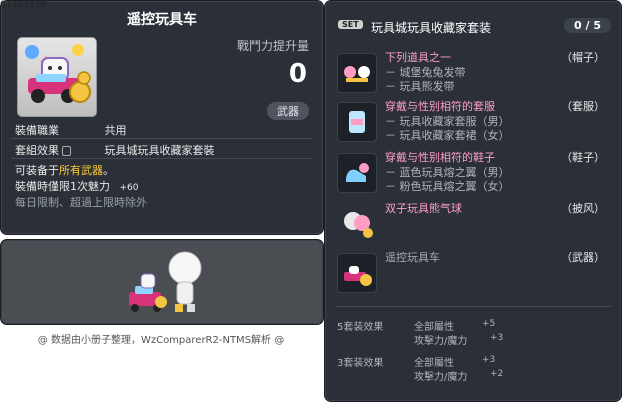 The width and height of the screenshot is (622, 402). Describe the element at coordinates (418, 57) in the screenshot. I see `set-item-name: 下列道具之一` at that location.